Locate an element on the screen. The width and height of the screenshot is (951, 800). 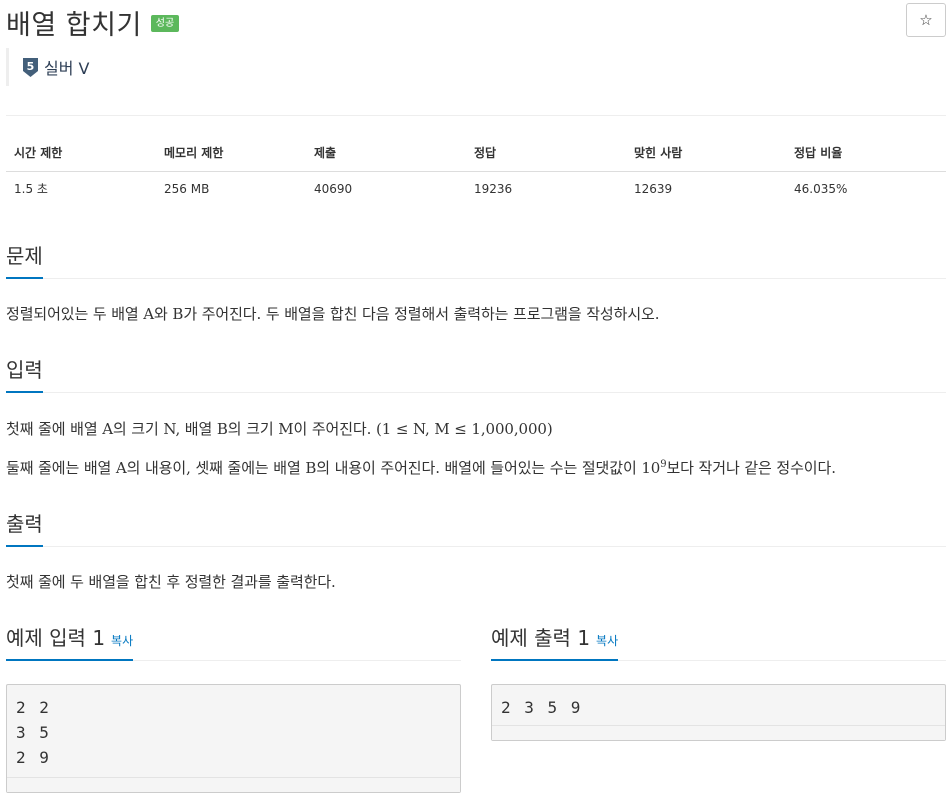
header-time-limit: 시간 제한 is located at coordinates (81, 153).